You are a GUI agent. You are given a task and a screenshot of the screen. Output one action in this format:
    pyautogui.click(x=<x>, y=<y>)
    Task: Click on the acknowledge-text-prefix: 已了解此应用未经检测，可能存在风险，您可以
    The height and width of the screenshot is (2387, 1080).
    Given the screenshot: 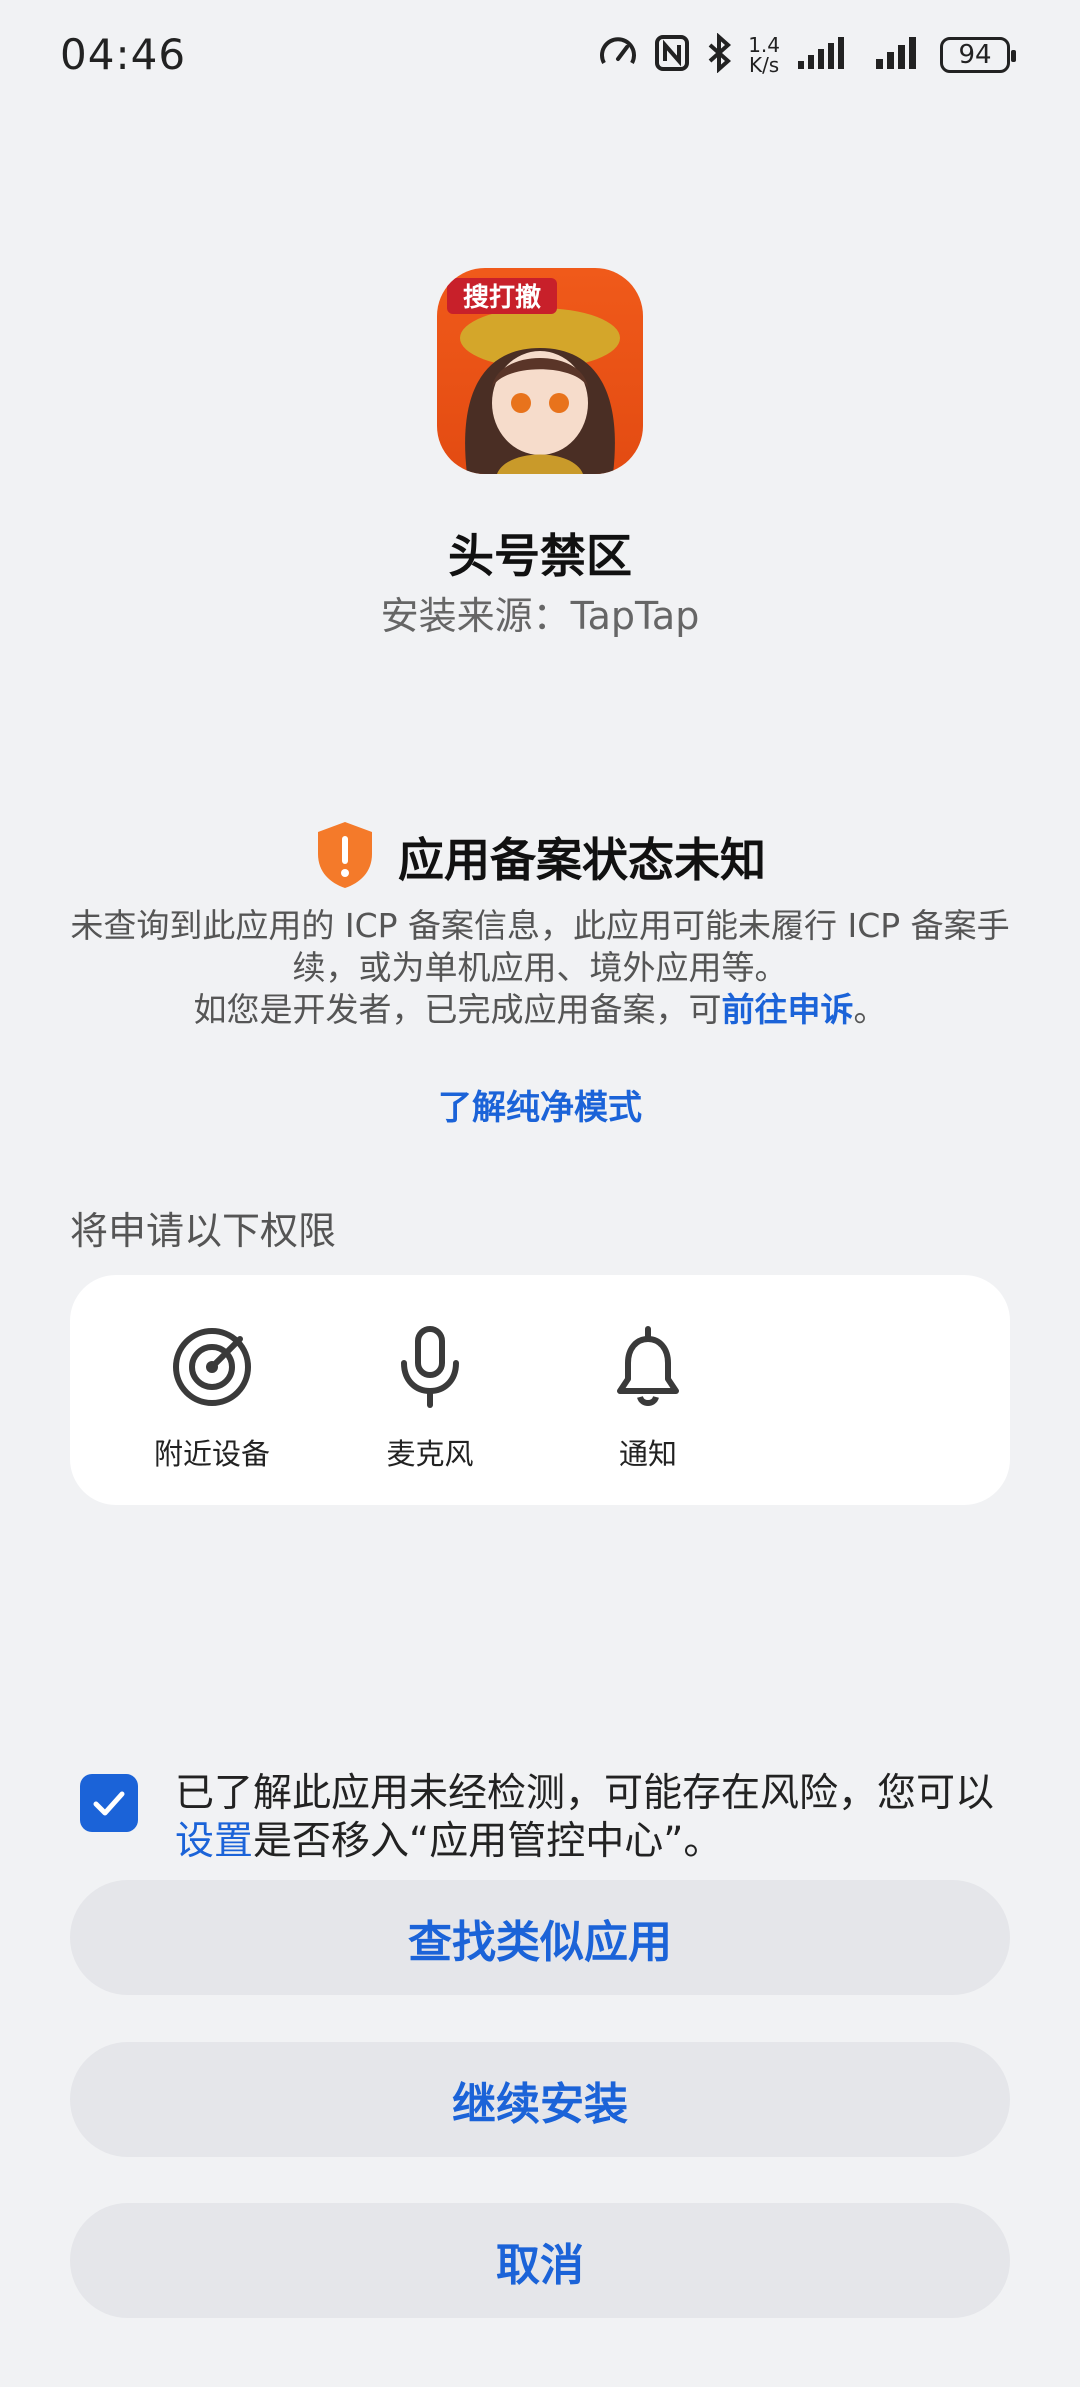 What is the action you would take?
    pyautogui.click(x=585, y=1793)
    